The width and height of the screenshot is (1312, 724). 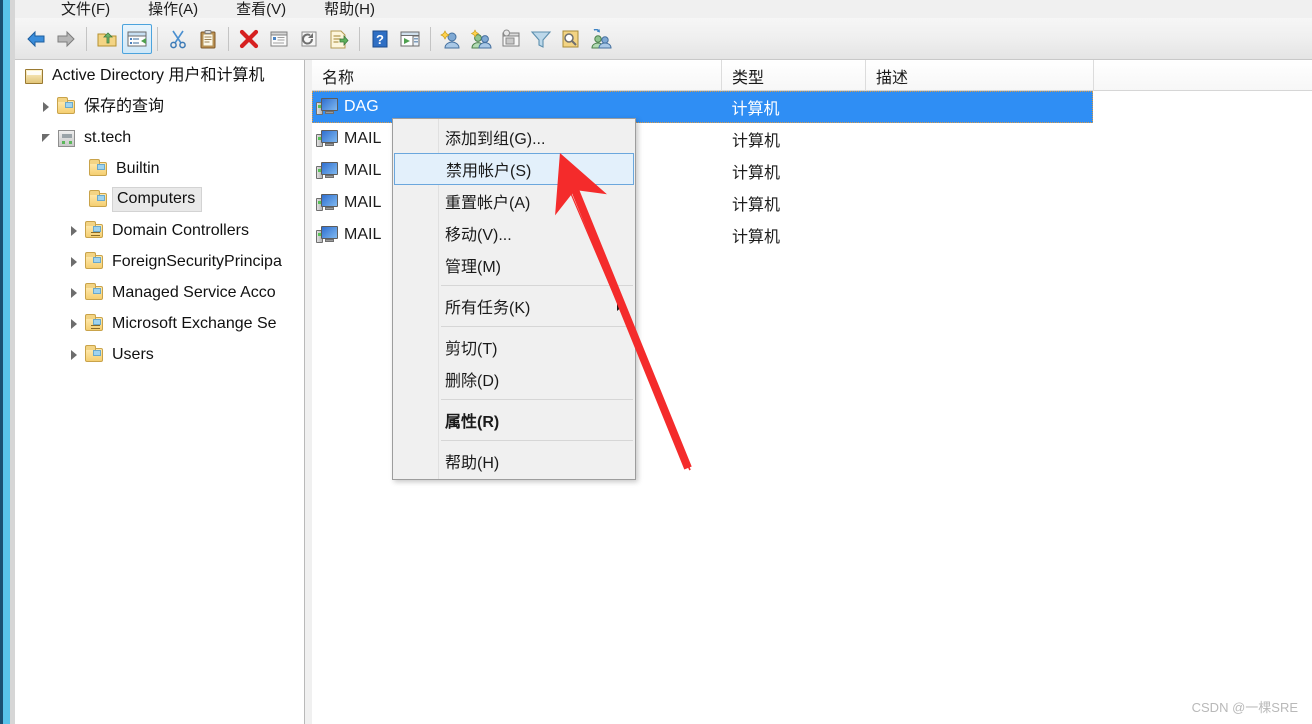 I want to click on help-icon: ?, so click(x=380, y=39).